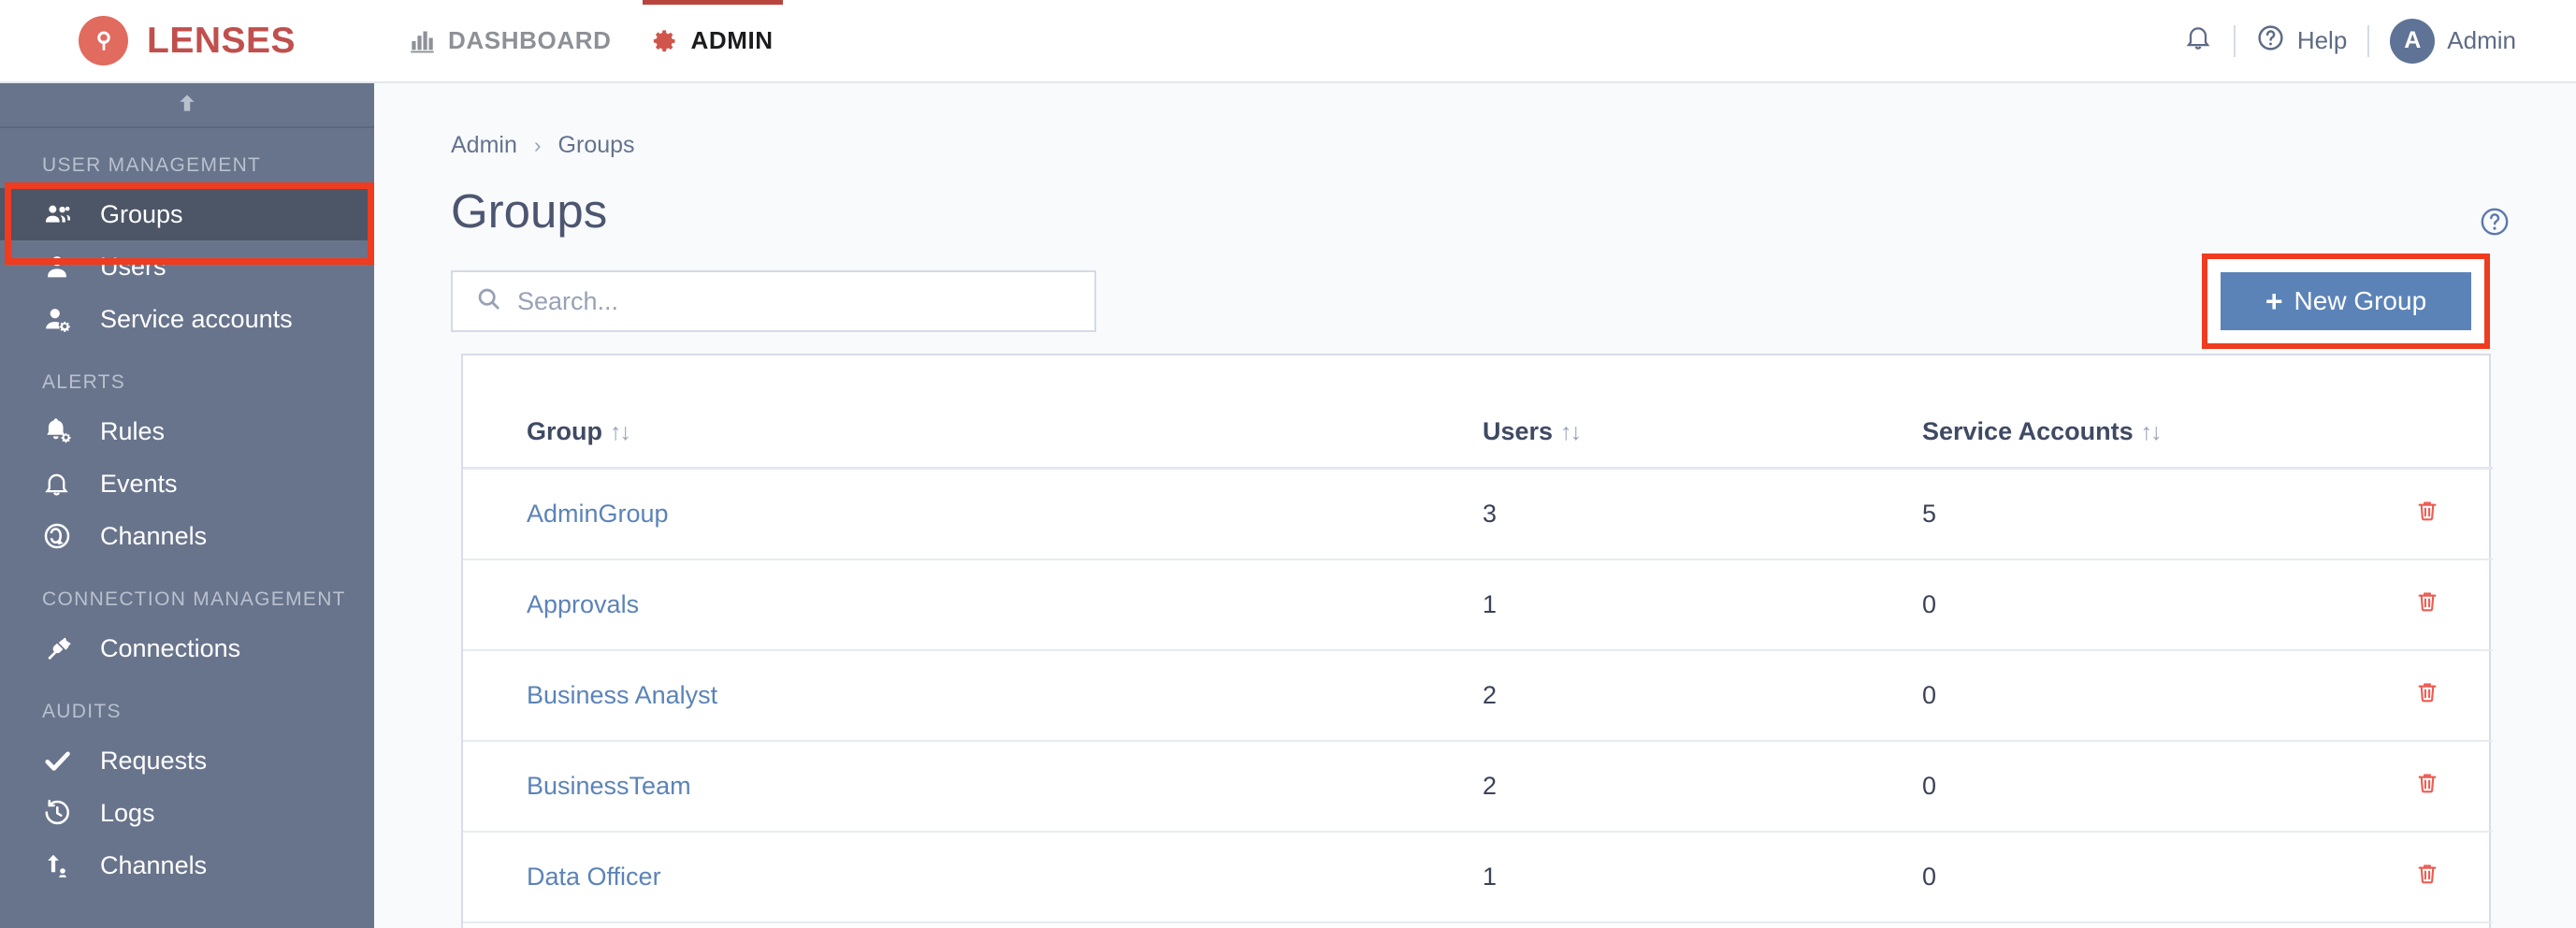 The height and width of the screenshot is (928, 2576). I want to click on sidebar-item-logs: Logs, so click(187, 813).